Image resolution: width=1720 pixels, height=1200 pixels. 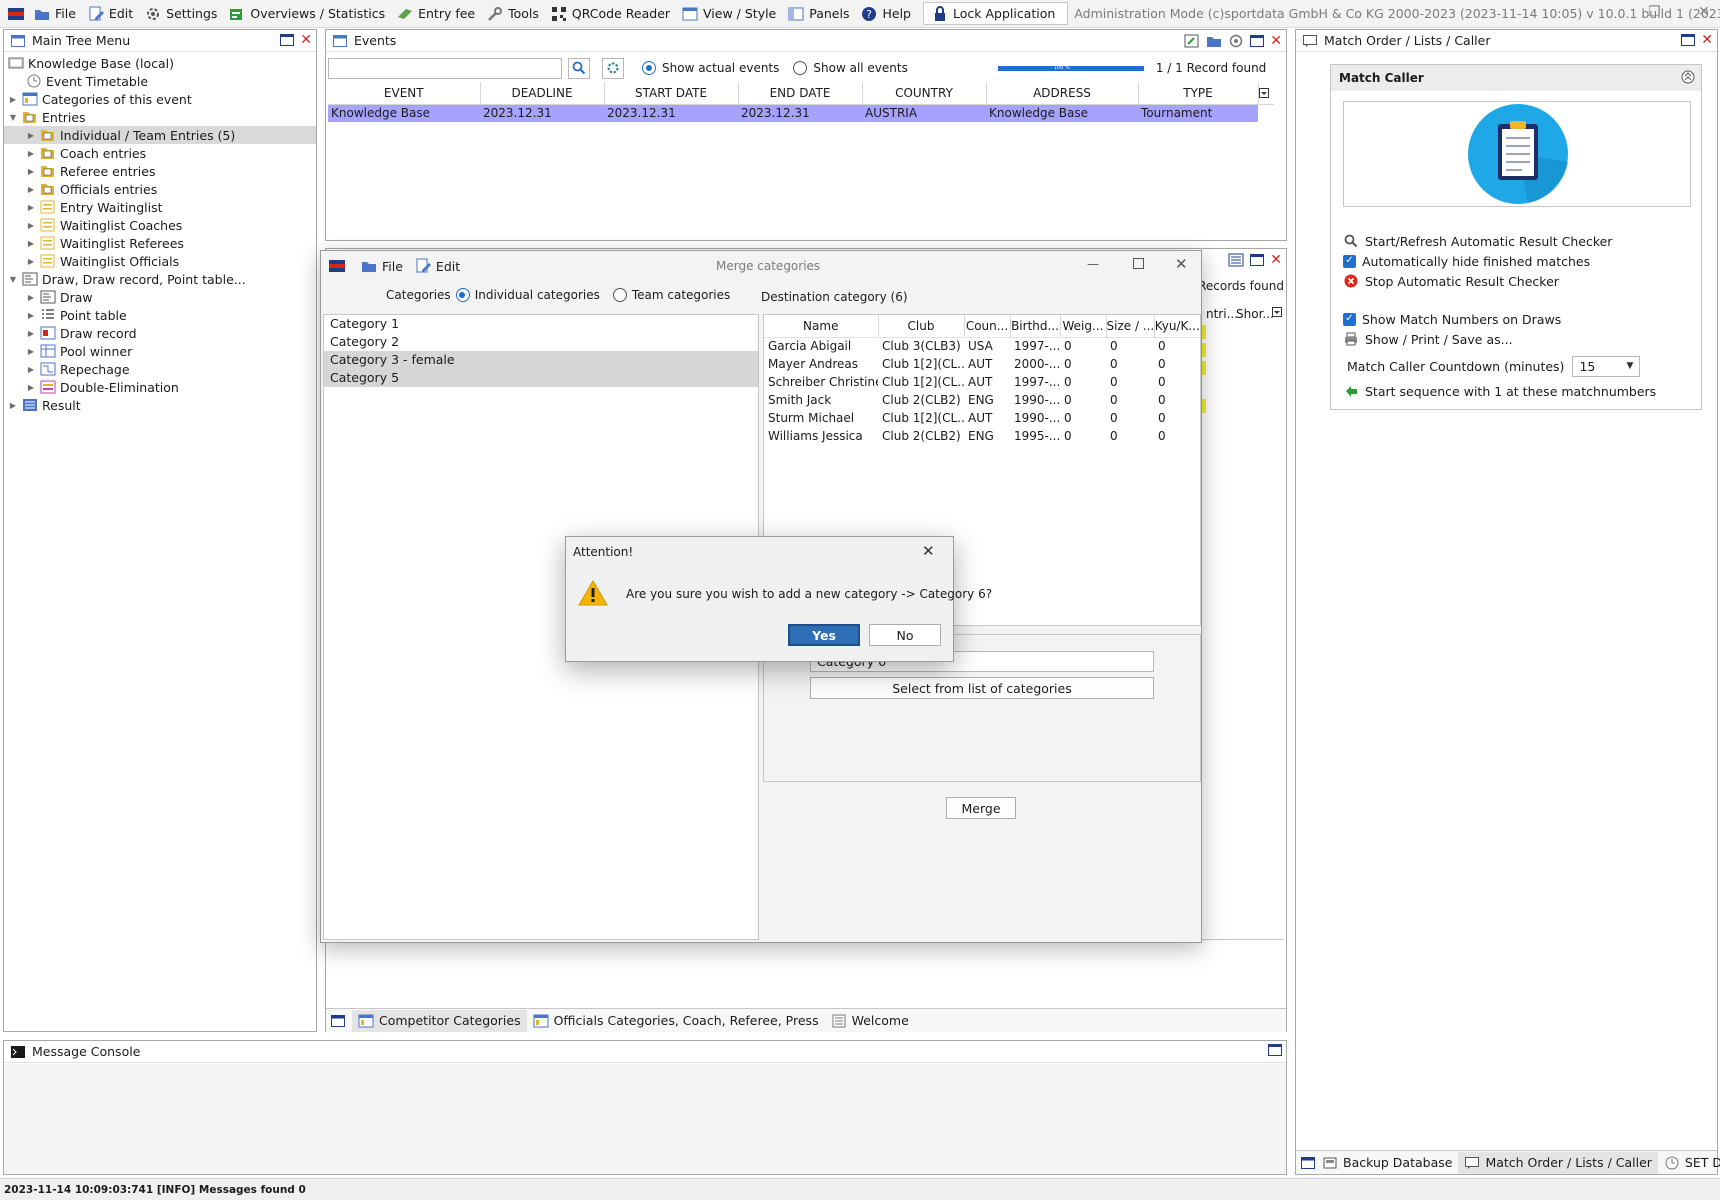 I want to click on menu-edit: Edit, so click(x=112, y=14).